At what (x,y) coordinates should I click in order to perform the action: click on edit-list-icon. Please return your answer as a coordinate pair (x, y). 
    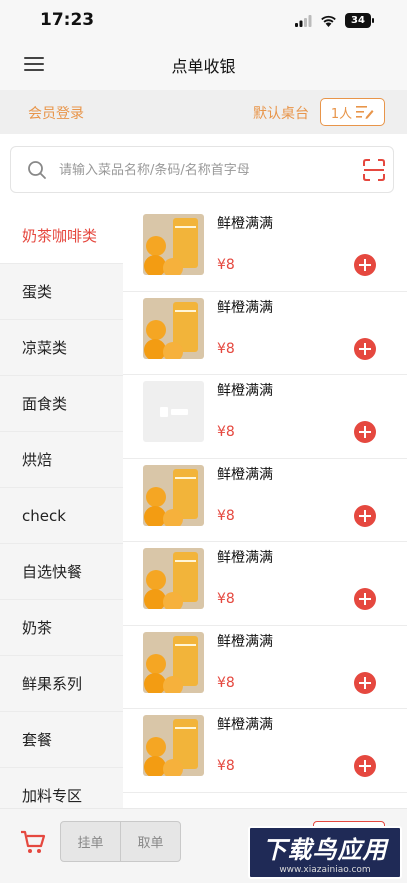
    Looking at the image, I should click on (365, 112).